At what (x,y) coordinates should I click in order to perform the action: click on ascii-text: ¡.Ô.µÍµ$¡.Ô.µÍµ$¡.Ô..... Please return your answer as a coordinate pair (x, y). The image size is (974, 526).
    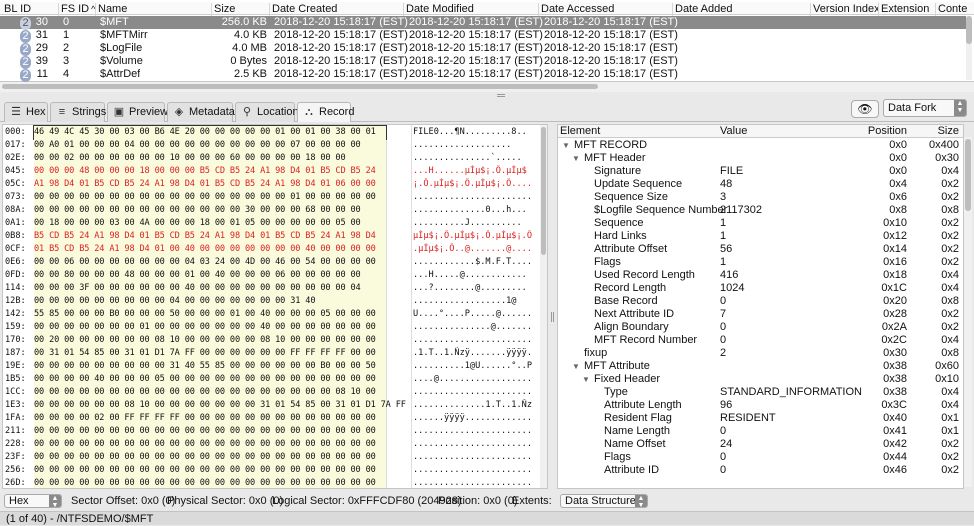
    Looking at the image, I should click on (473, 184).